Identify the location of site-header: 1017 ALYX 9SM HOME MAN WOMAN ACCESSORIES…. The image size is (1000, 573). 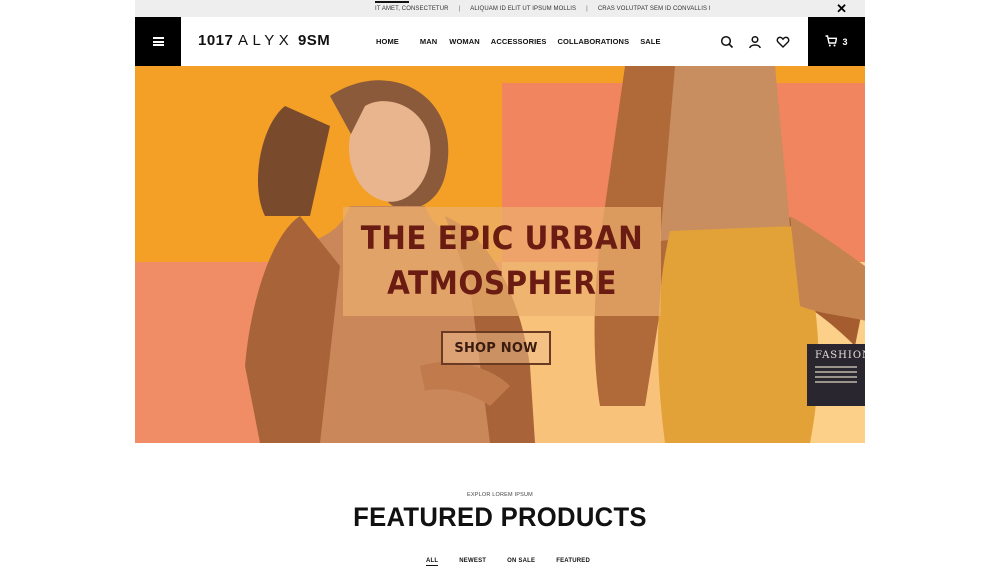
(500, 41).